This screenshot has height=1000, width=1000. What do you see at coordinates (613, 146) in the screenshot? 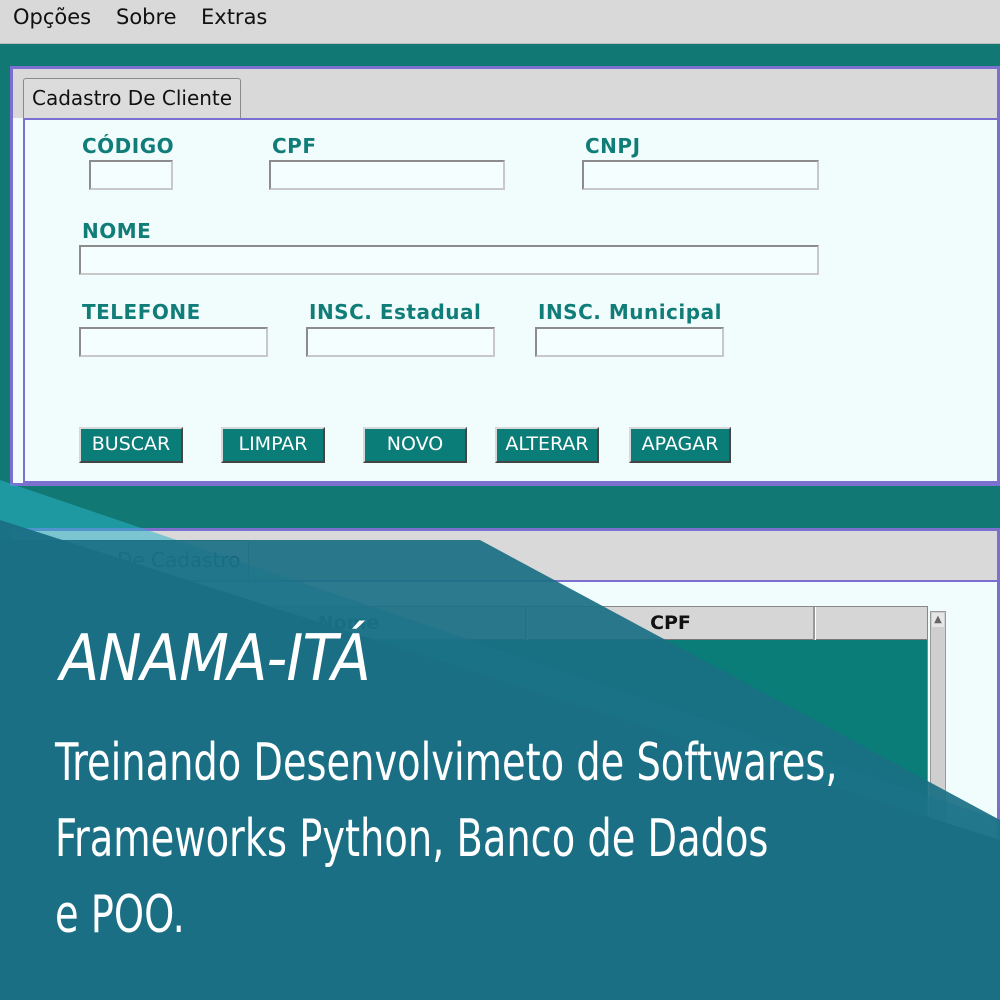
I see `cnpj-label: CNPJ` at bounding box center [613, 146].